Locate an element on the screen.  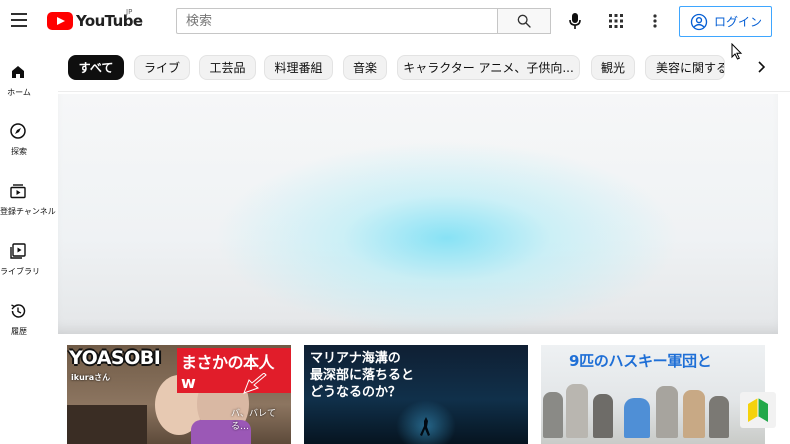
sidebar-item-history: 履歴 is located at coordinates (25, 327).